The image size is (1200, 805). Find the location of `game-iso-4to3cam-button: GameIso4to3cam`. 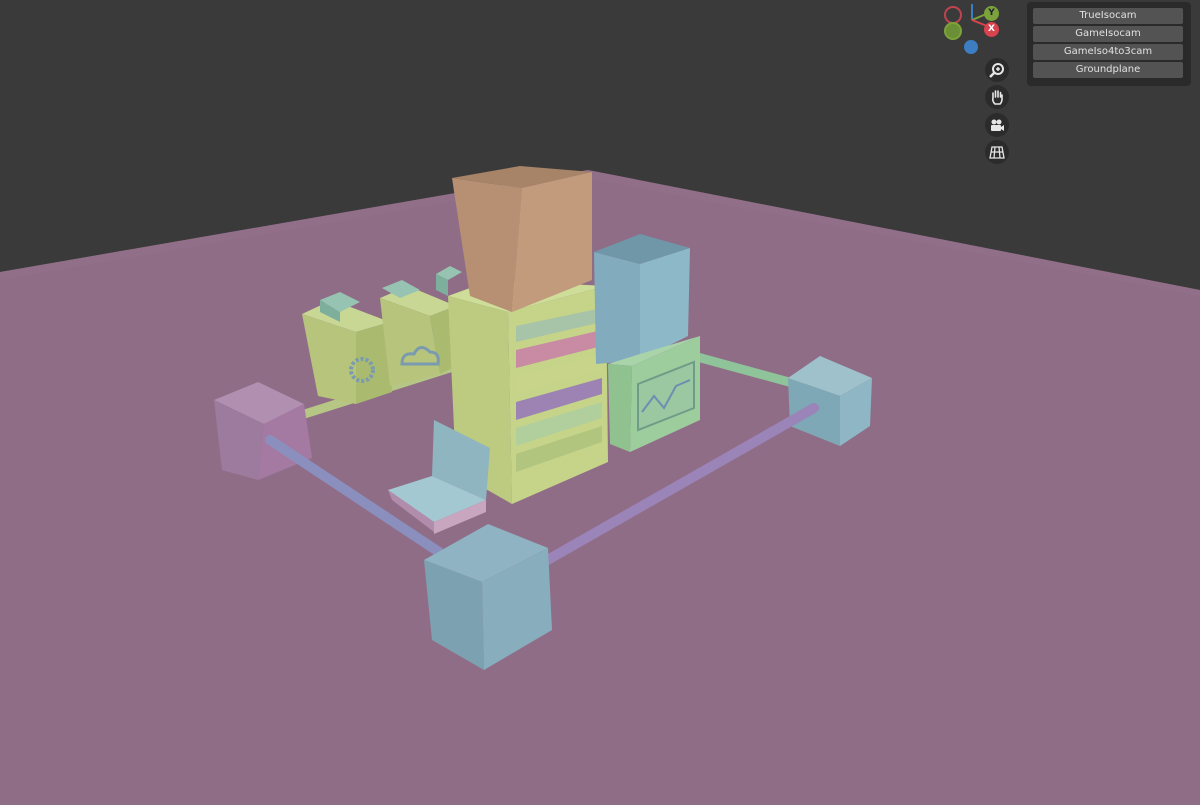

game-iso-4to3cam-button: GameIso4to3cam is located at coordinates (1108, 52).